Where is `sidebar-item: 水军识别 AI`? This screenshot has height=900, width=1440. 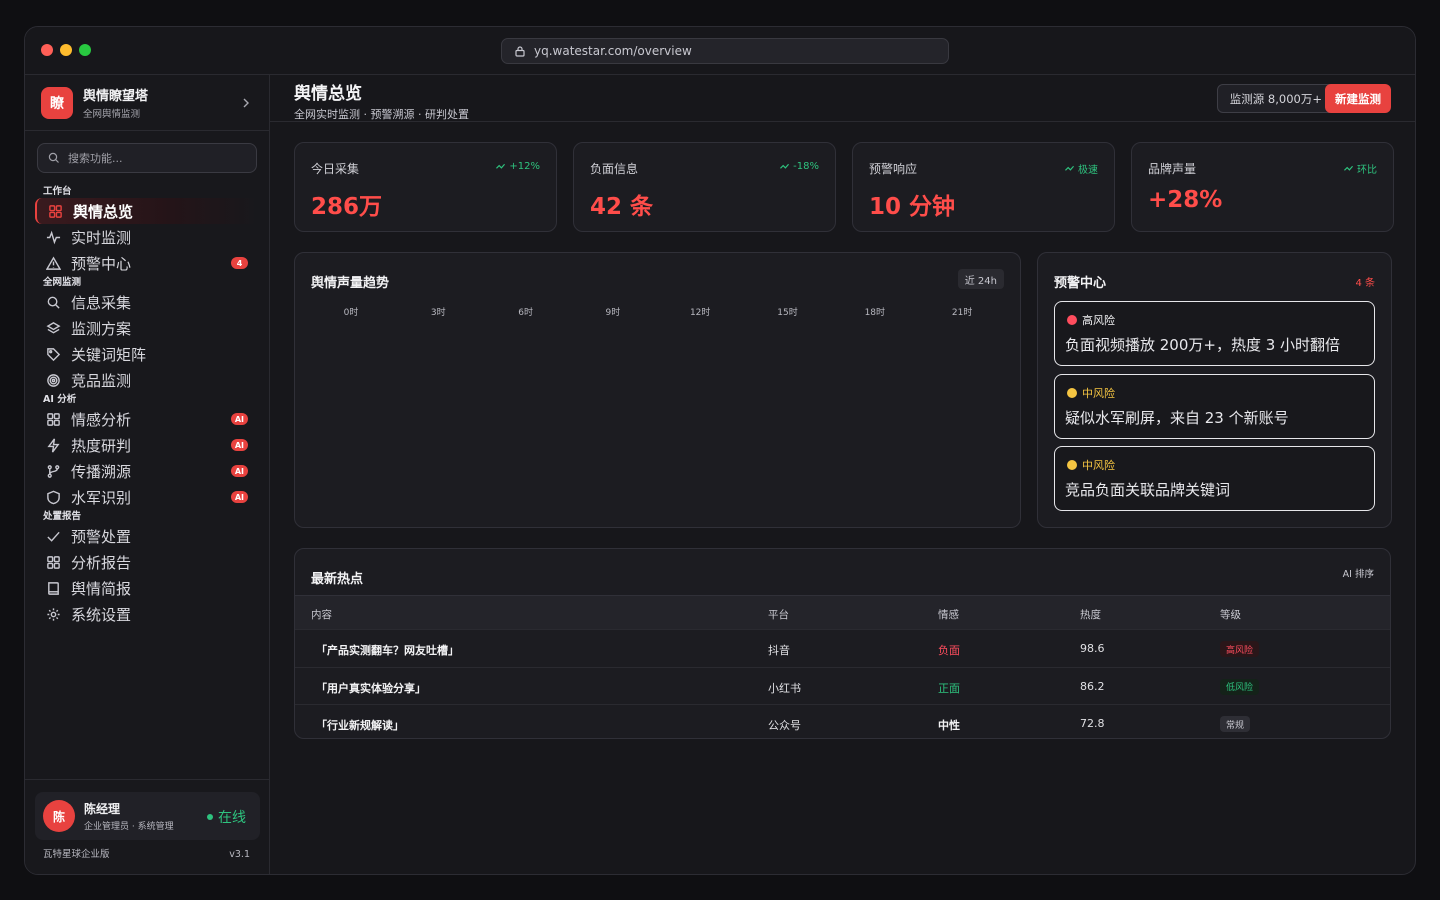 sidebar-item: 水军识别 AI is located at coordinates (147, 497).